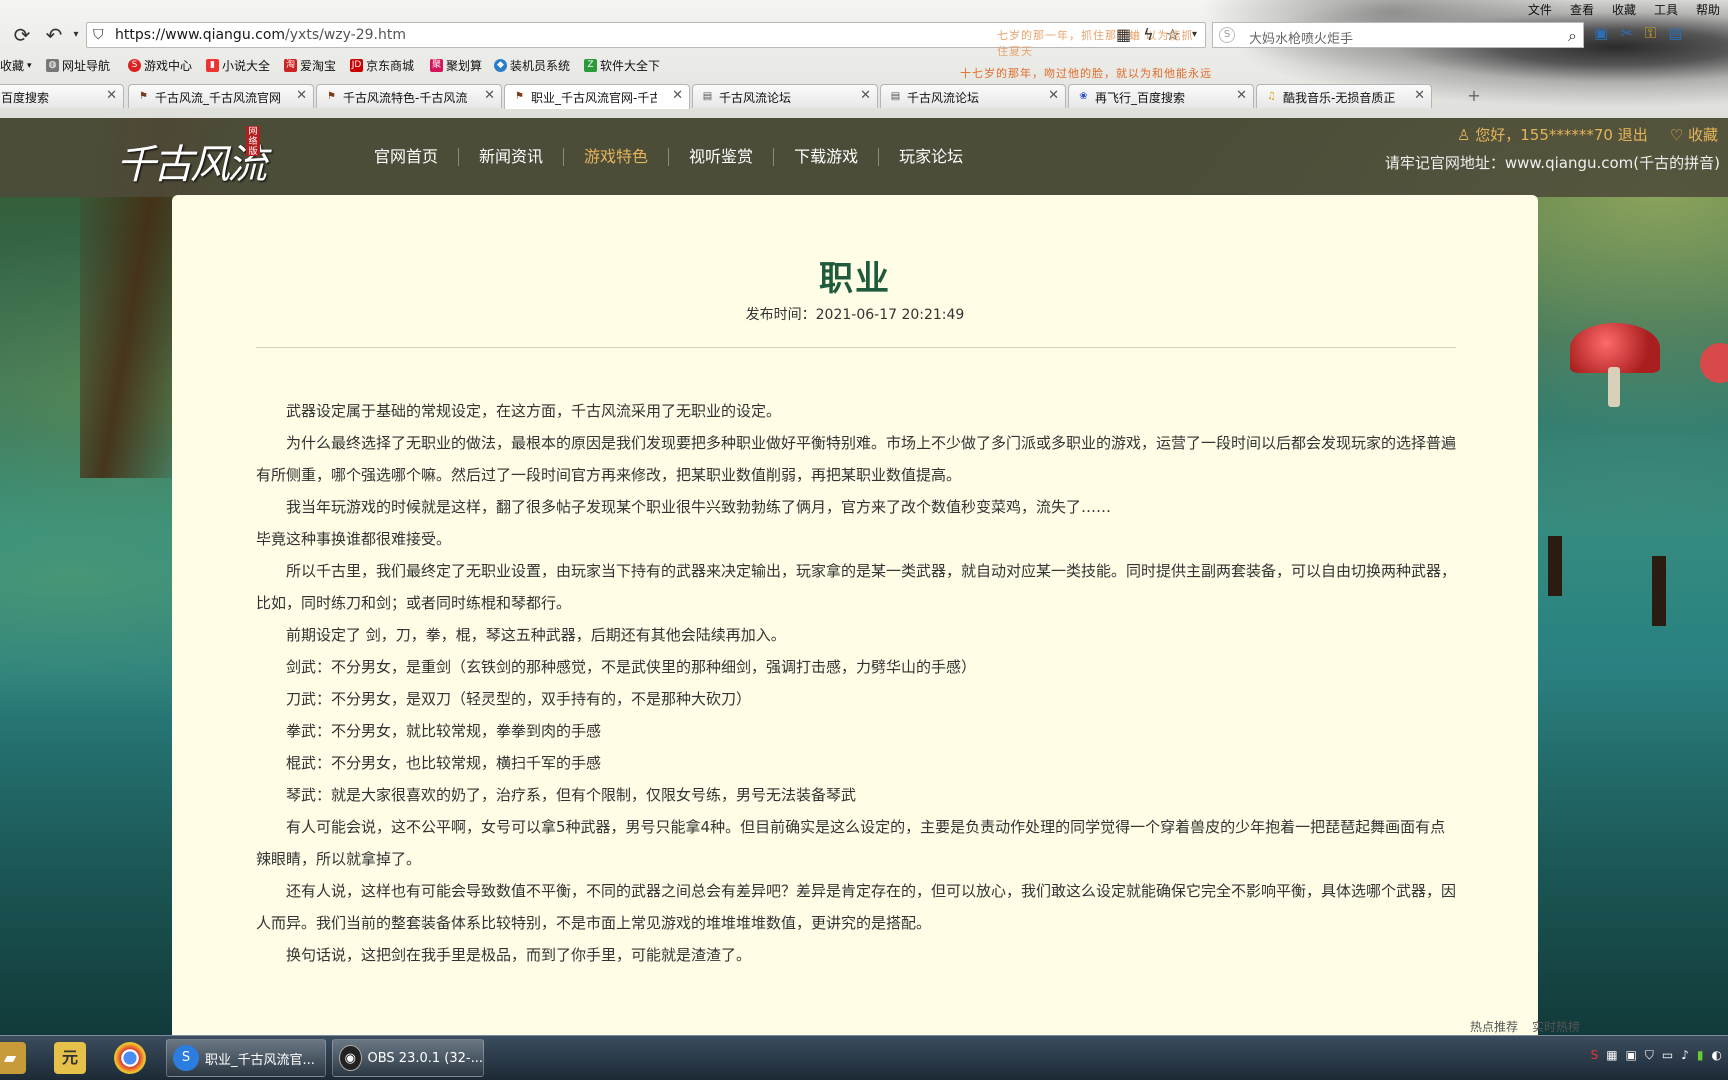  What do you see at coordinates (1494, 1026) in the screenshot?
I see `hot-recommend: 热点推荐` at bounding box center [1494, 1026].